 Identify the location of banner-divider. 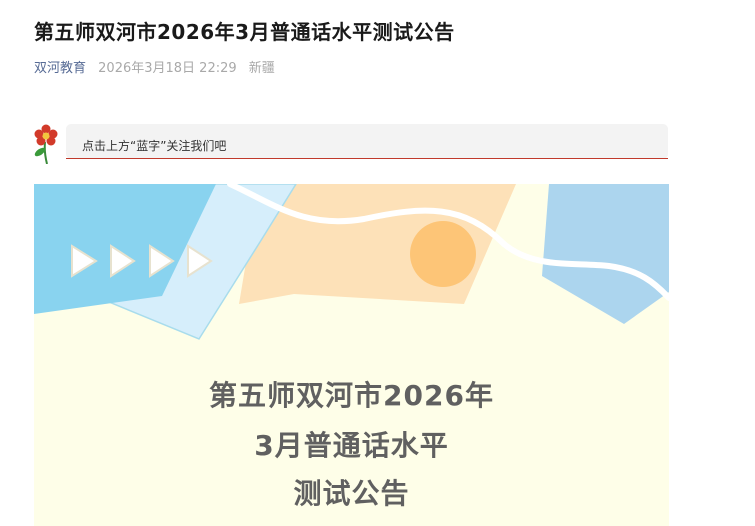
(367, 158).